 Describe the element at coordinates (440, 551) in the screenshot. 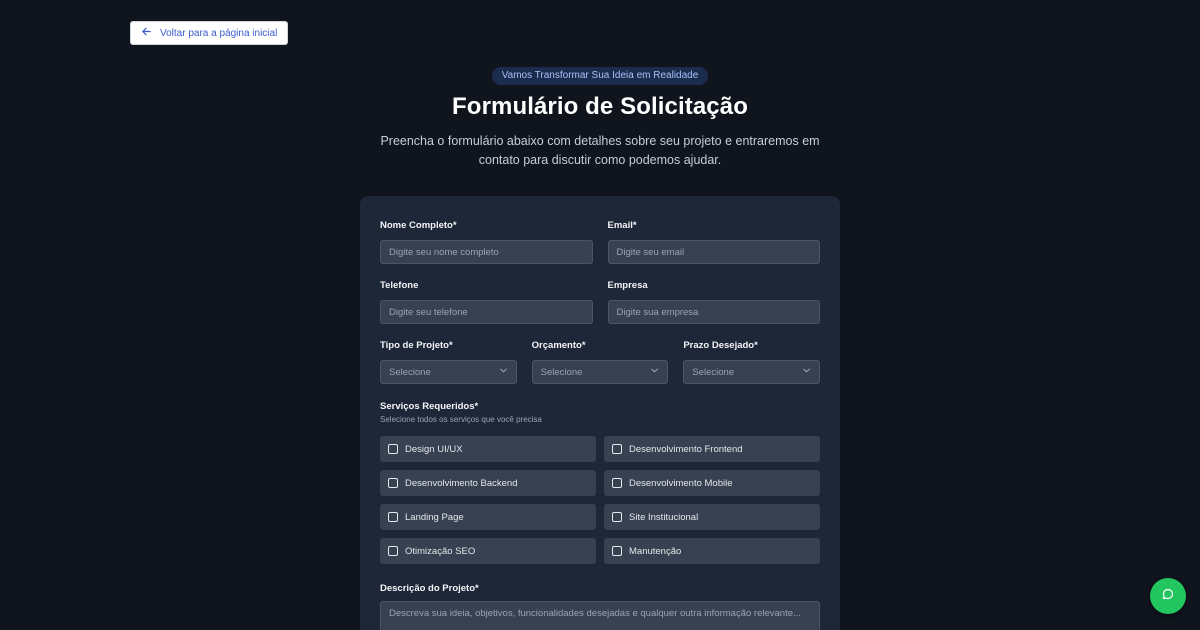

I see `service-label: Otimização SEO` at that location.